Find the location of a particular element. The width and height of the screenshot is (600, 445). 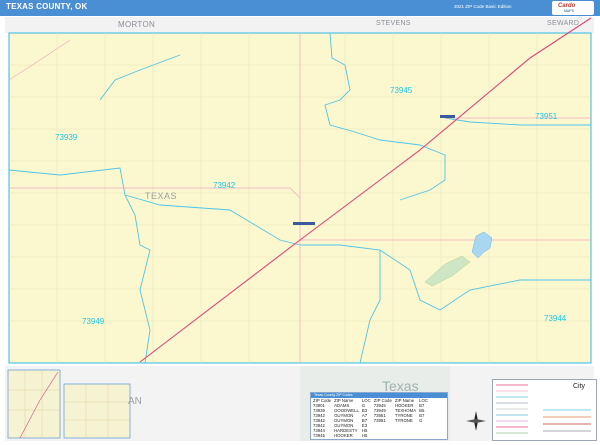

map-legend: City is located at coordinates (544, 410).